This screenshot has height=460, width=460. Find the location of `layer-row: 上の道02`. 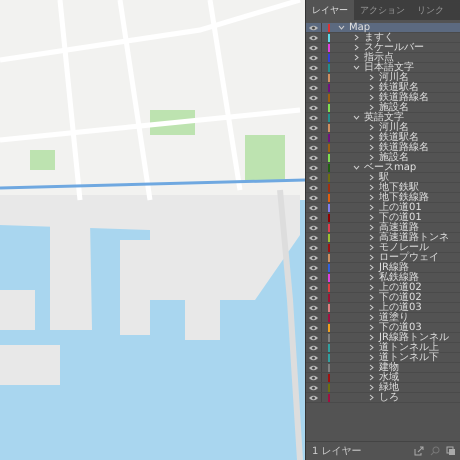

layer-row: 上の道02 is located at coordinates (383, 288).